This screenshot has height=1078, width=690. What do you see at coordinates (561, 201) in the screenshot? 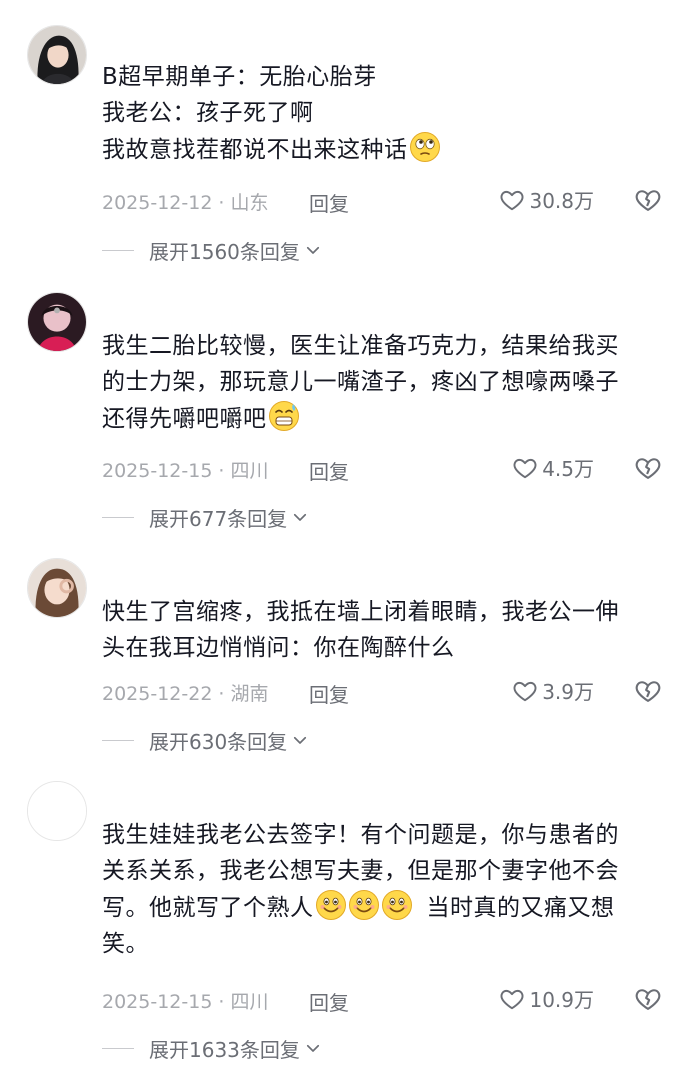
I see `like-count: 30.8万` at bounding box center [561, 201].